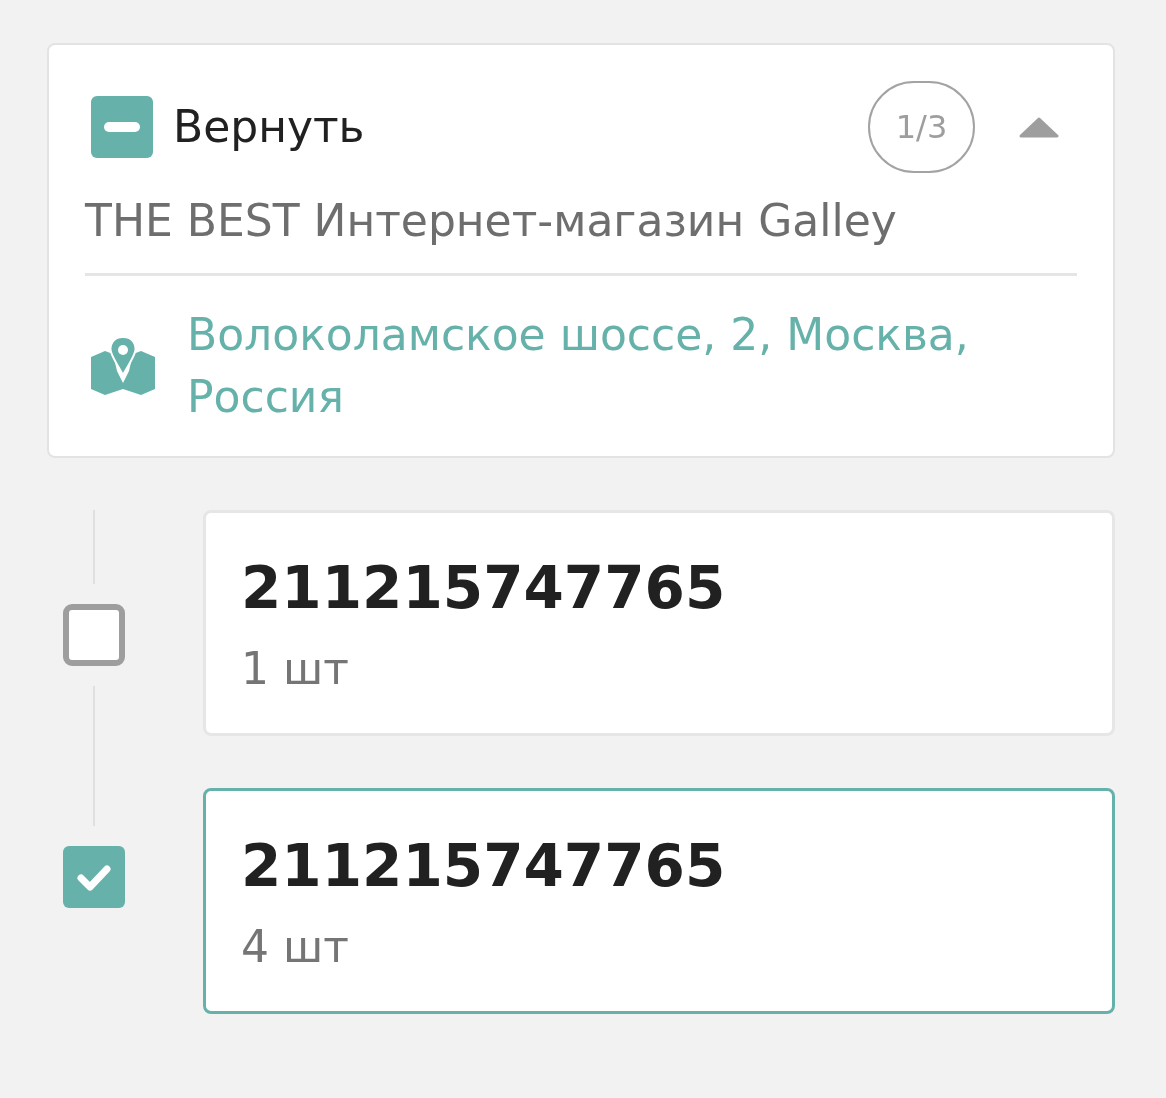 The width and height of the screenshot is (1166, 1098). Describe the element at coordinates (1039, 127) in the screenshot. I see `caret-up-icon` at that location.